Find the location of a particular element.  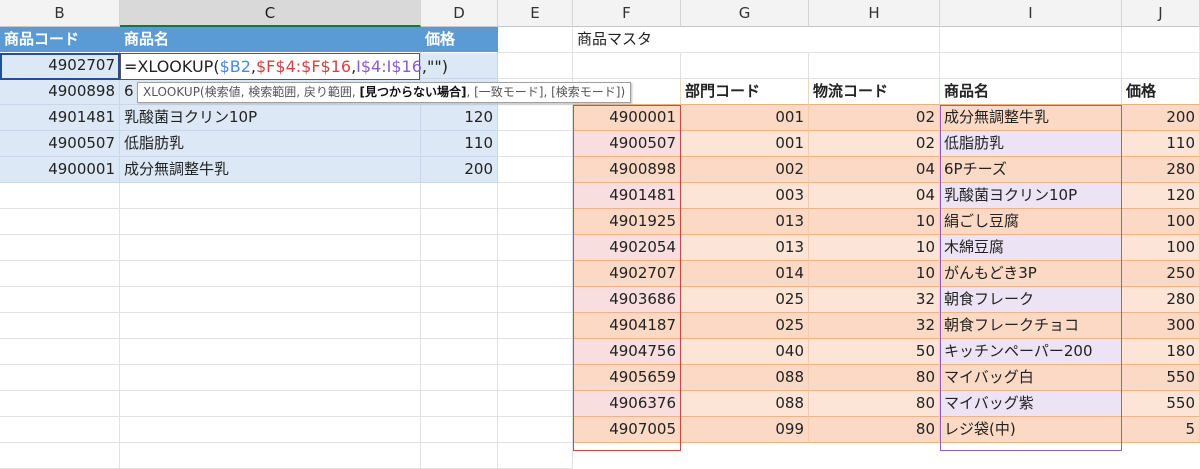

cell-code: 4900001 is located at coordinates (60, 170).